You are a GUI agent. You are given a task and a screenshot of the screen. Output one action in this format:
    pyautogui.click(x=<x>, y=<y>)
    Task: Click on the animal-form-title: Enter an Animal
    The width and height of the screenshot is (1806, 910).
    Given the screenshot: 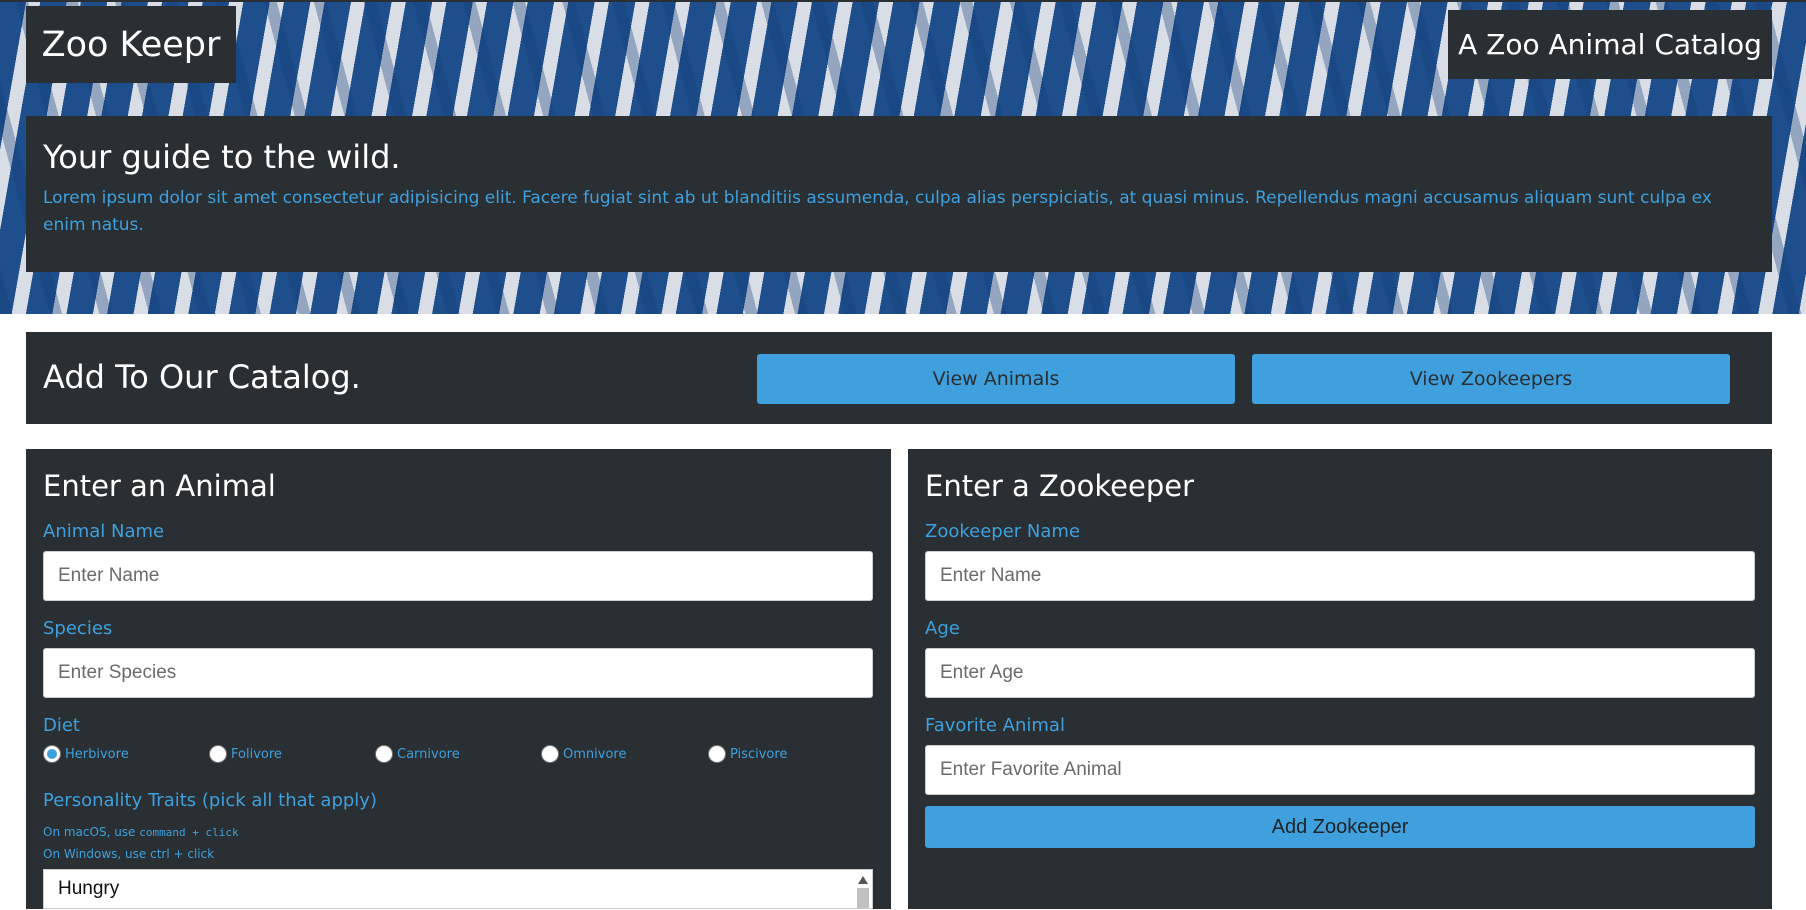 What is the action you would take?
    pyautogui.click(x=159, y=486)
    